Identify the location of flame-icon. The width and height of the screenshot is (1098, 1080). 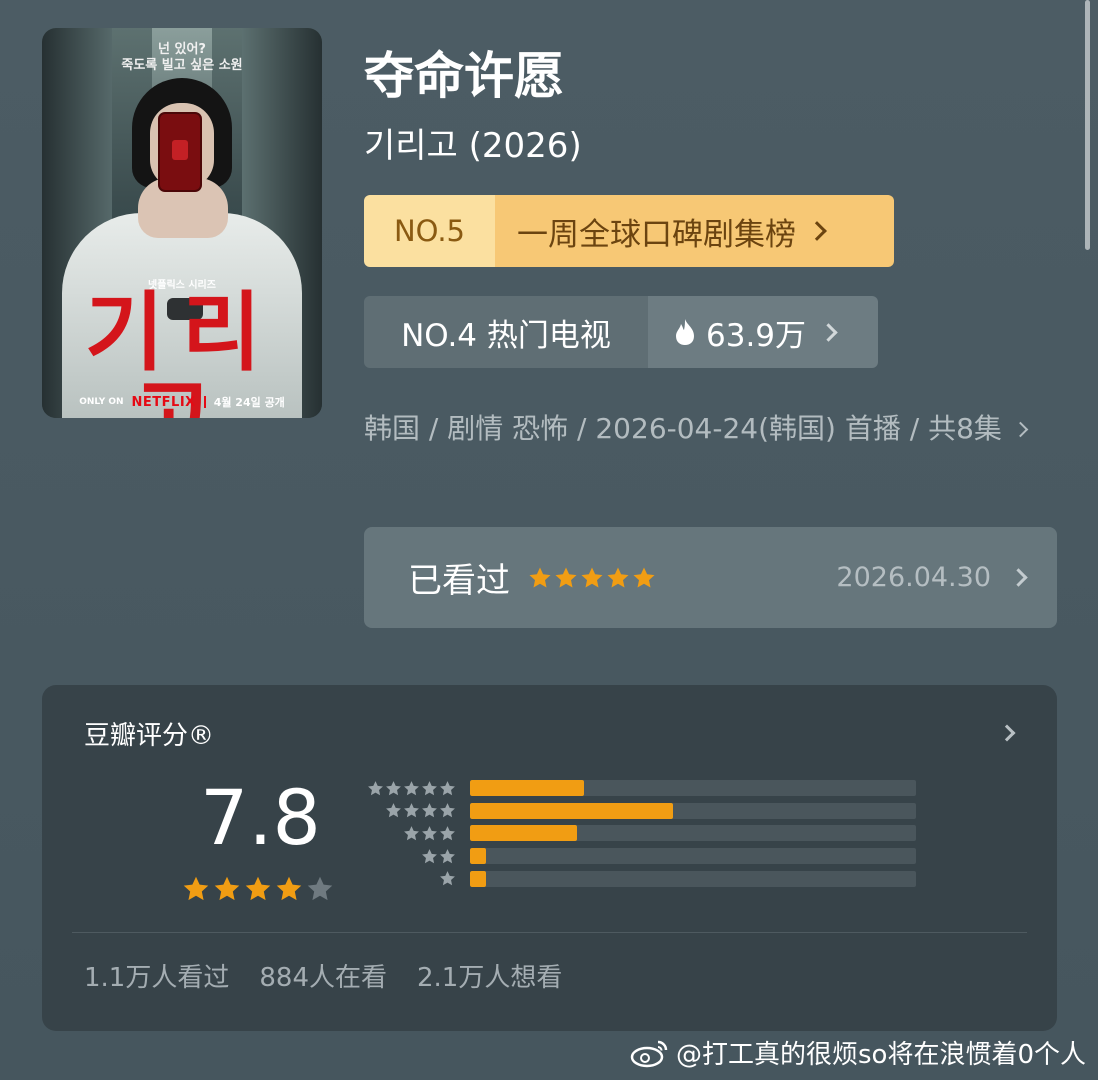
(685, 332).